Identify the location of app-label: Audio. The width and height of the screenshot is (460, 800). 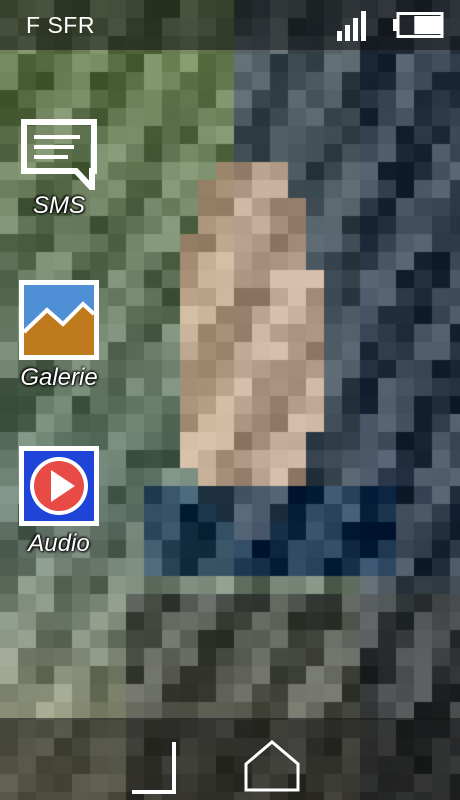
(59, 543).